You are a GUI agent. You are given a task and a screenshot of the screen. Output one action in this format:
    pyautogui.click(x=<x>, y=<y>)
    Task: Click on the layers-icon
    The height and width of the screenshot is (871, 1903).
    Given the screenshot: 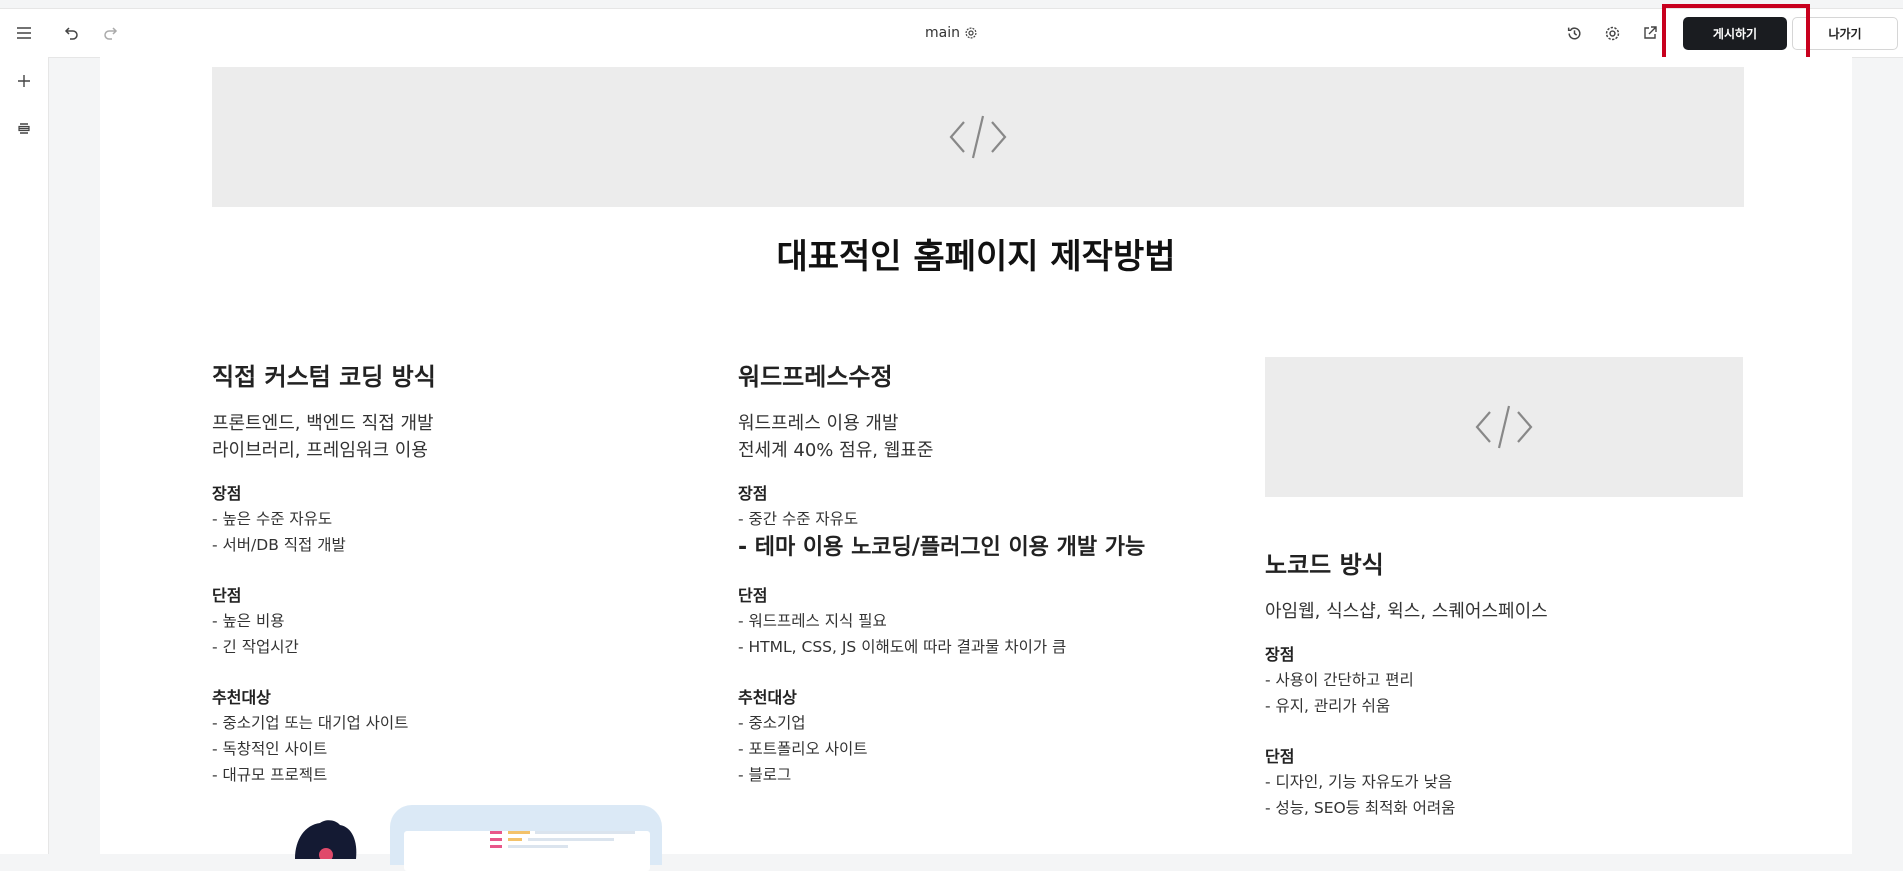 What is the action you would take?
    pyautogui.click(x=24, y=129)
    